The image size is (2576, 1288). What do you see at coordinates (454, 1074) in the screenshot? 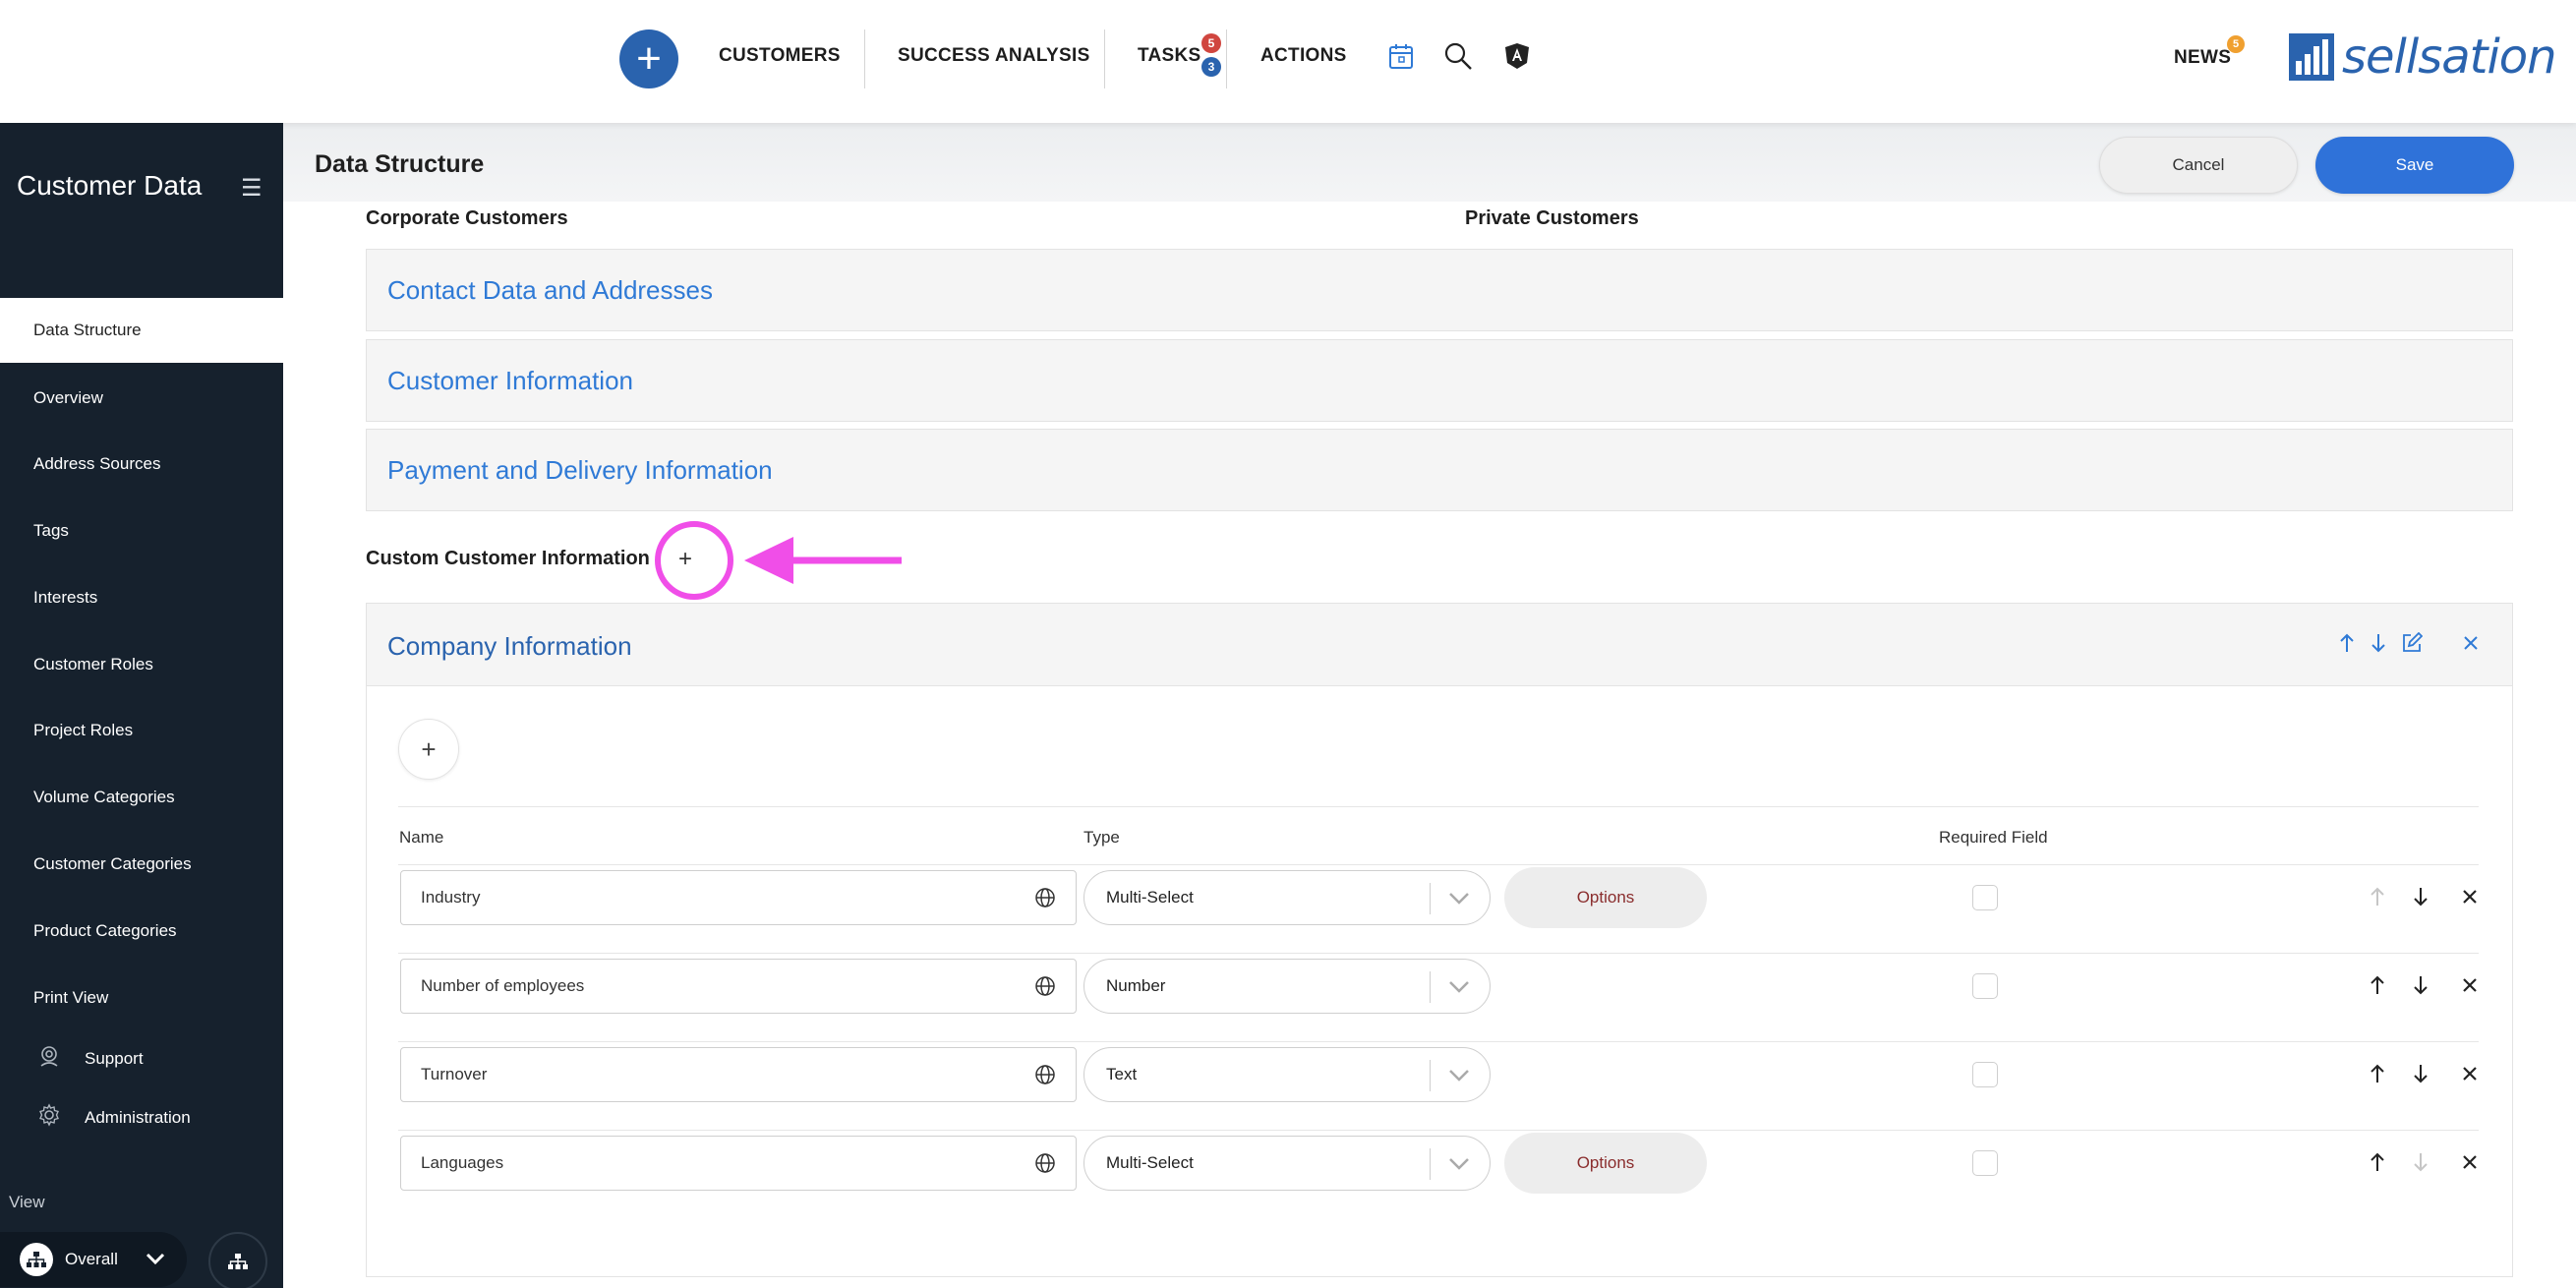
I see `field-name-value: Turnover` at bounding box center [454, 1074].